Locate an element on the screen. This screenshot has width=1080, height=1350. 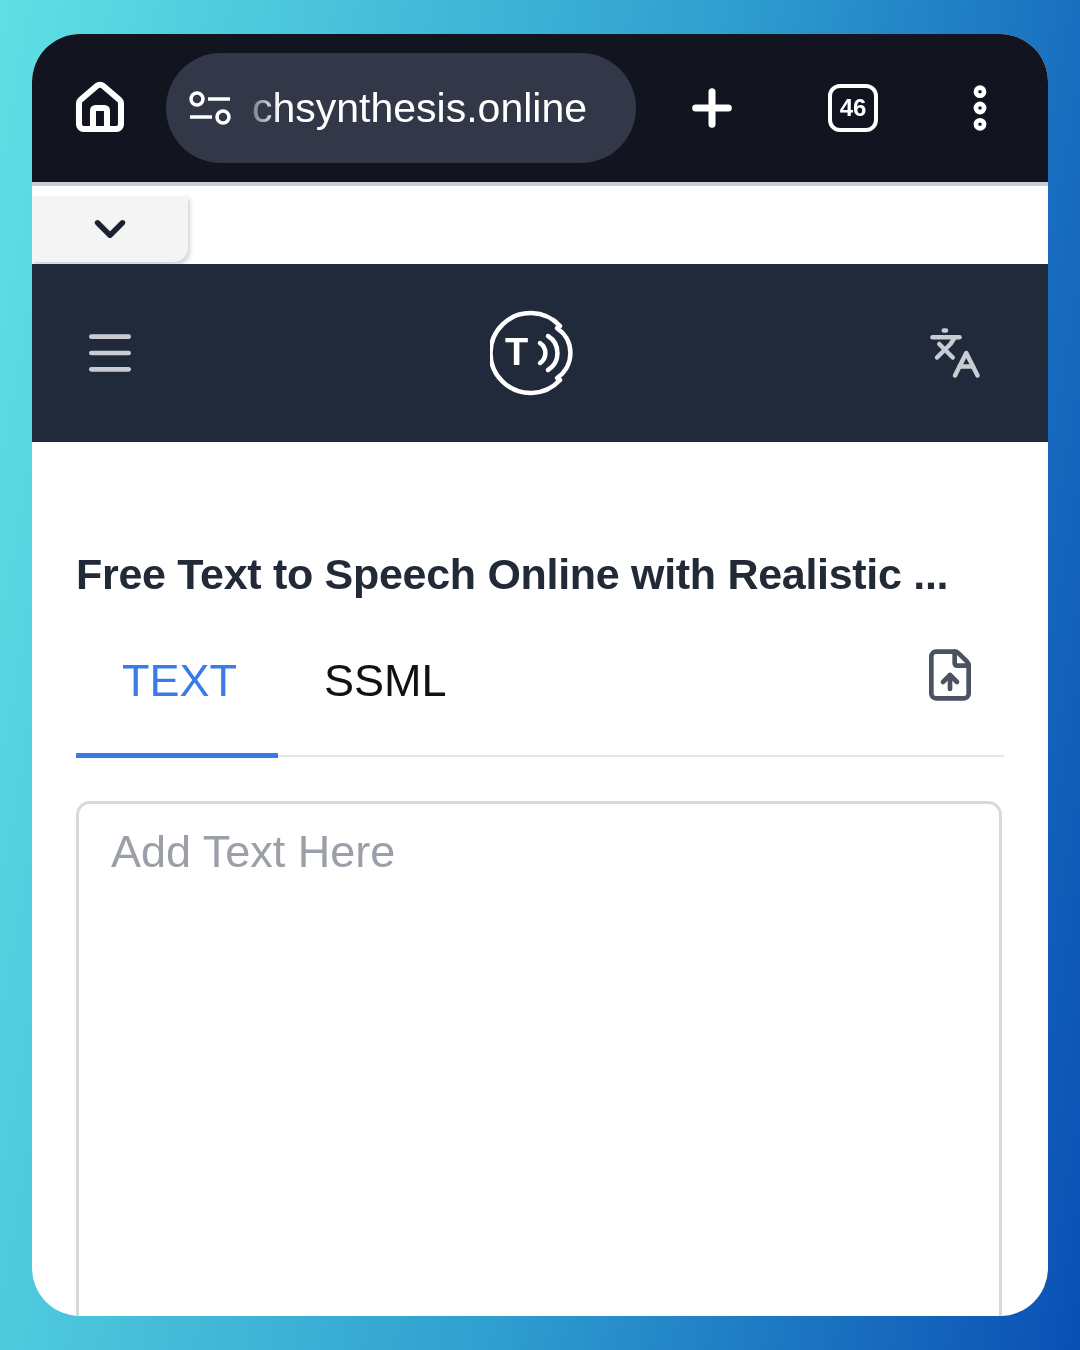
logo-icon is located at coordinates (533, 353).